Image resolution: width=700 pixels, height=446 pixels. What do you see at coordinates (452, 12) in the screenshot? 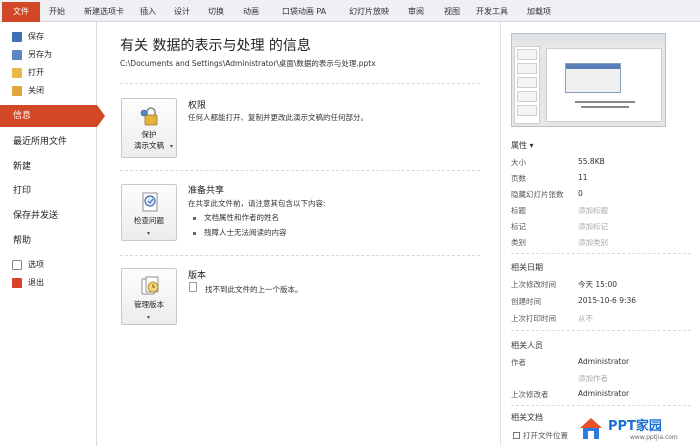
I see `tab-view: 视图` at bounding box center [452, 12].